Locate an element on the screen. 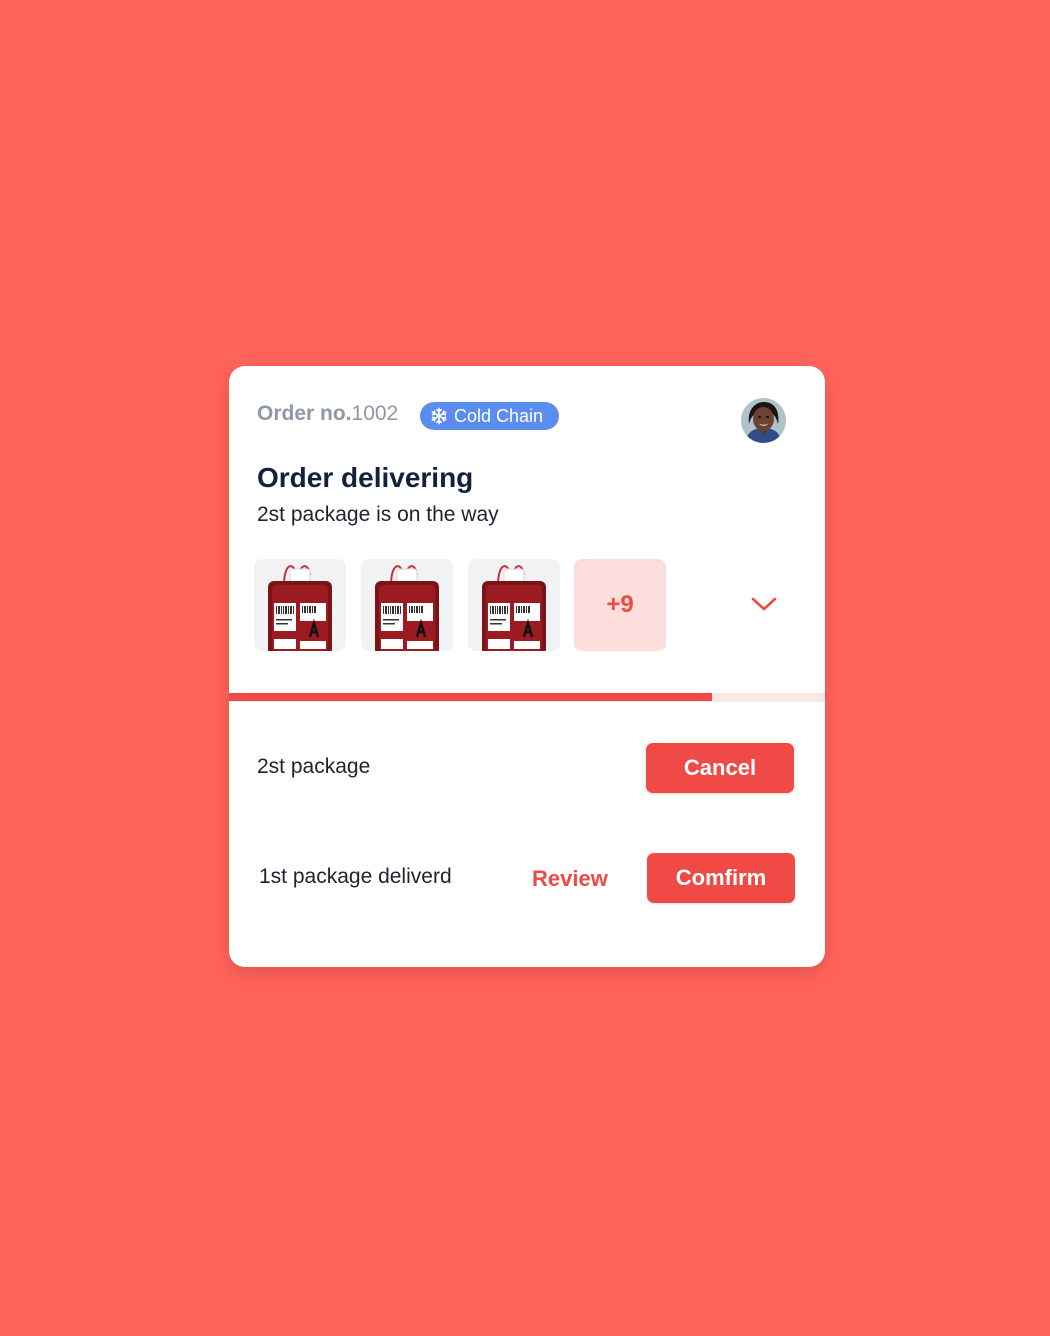  more-items-tile: +9 is located at coordinates (620, 605).